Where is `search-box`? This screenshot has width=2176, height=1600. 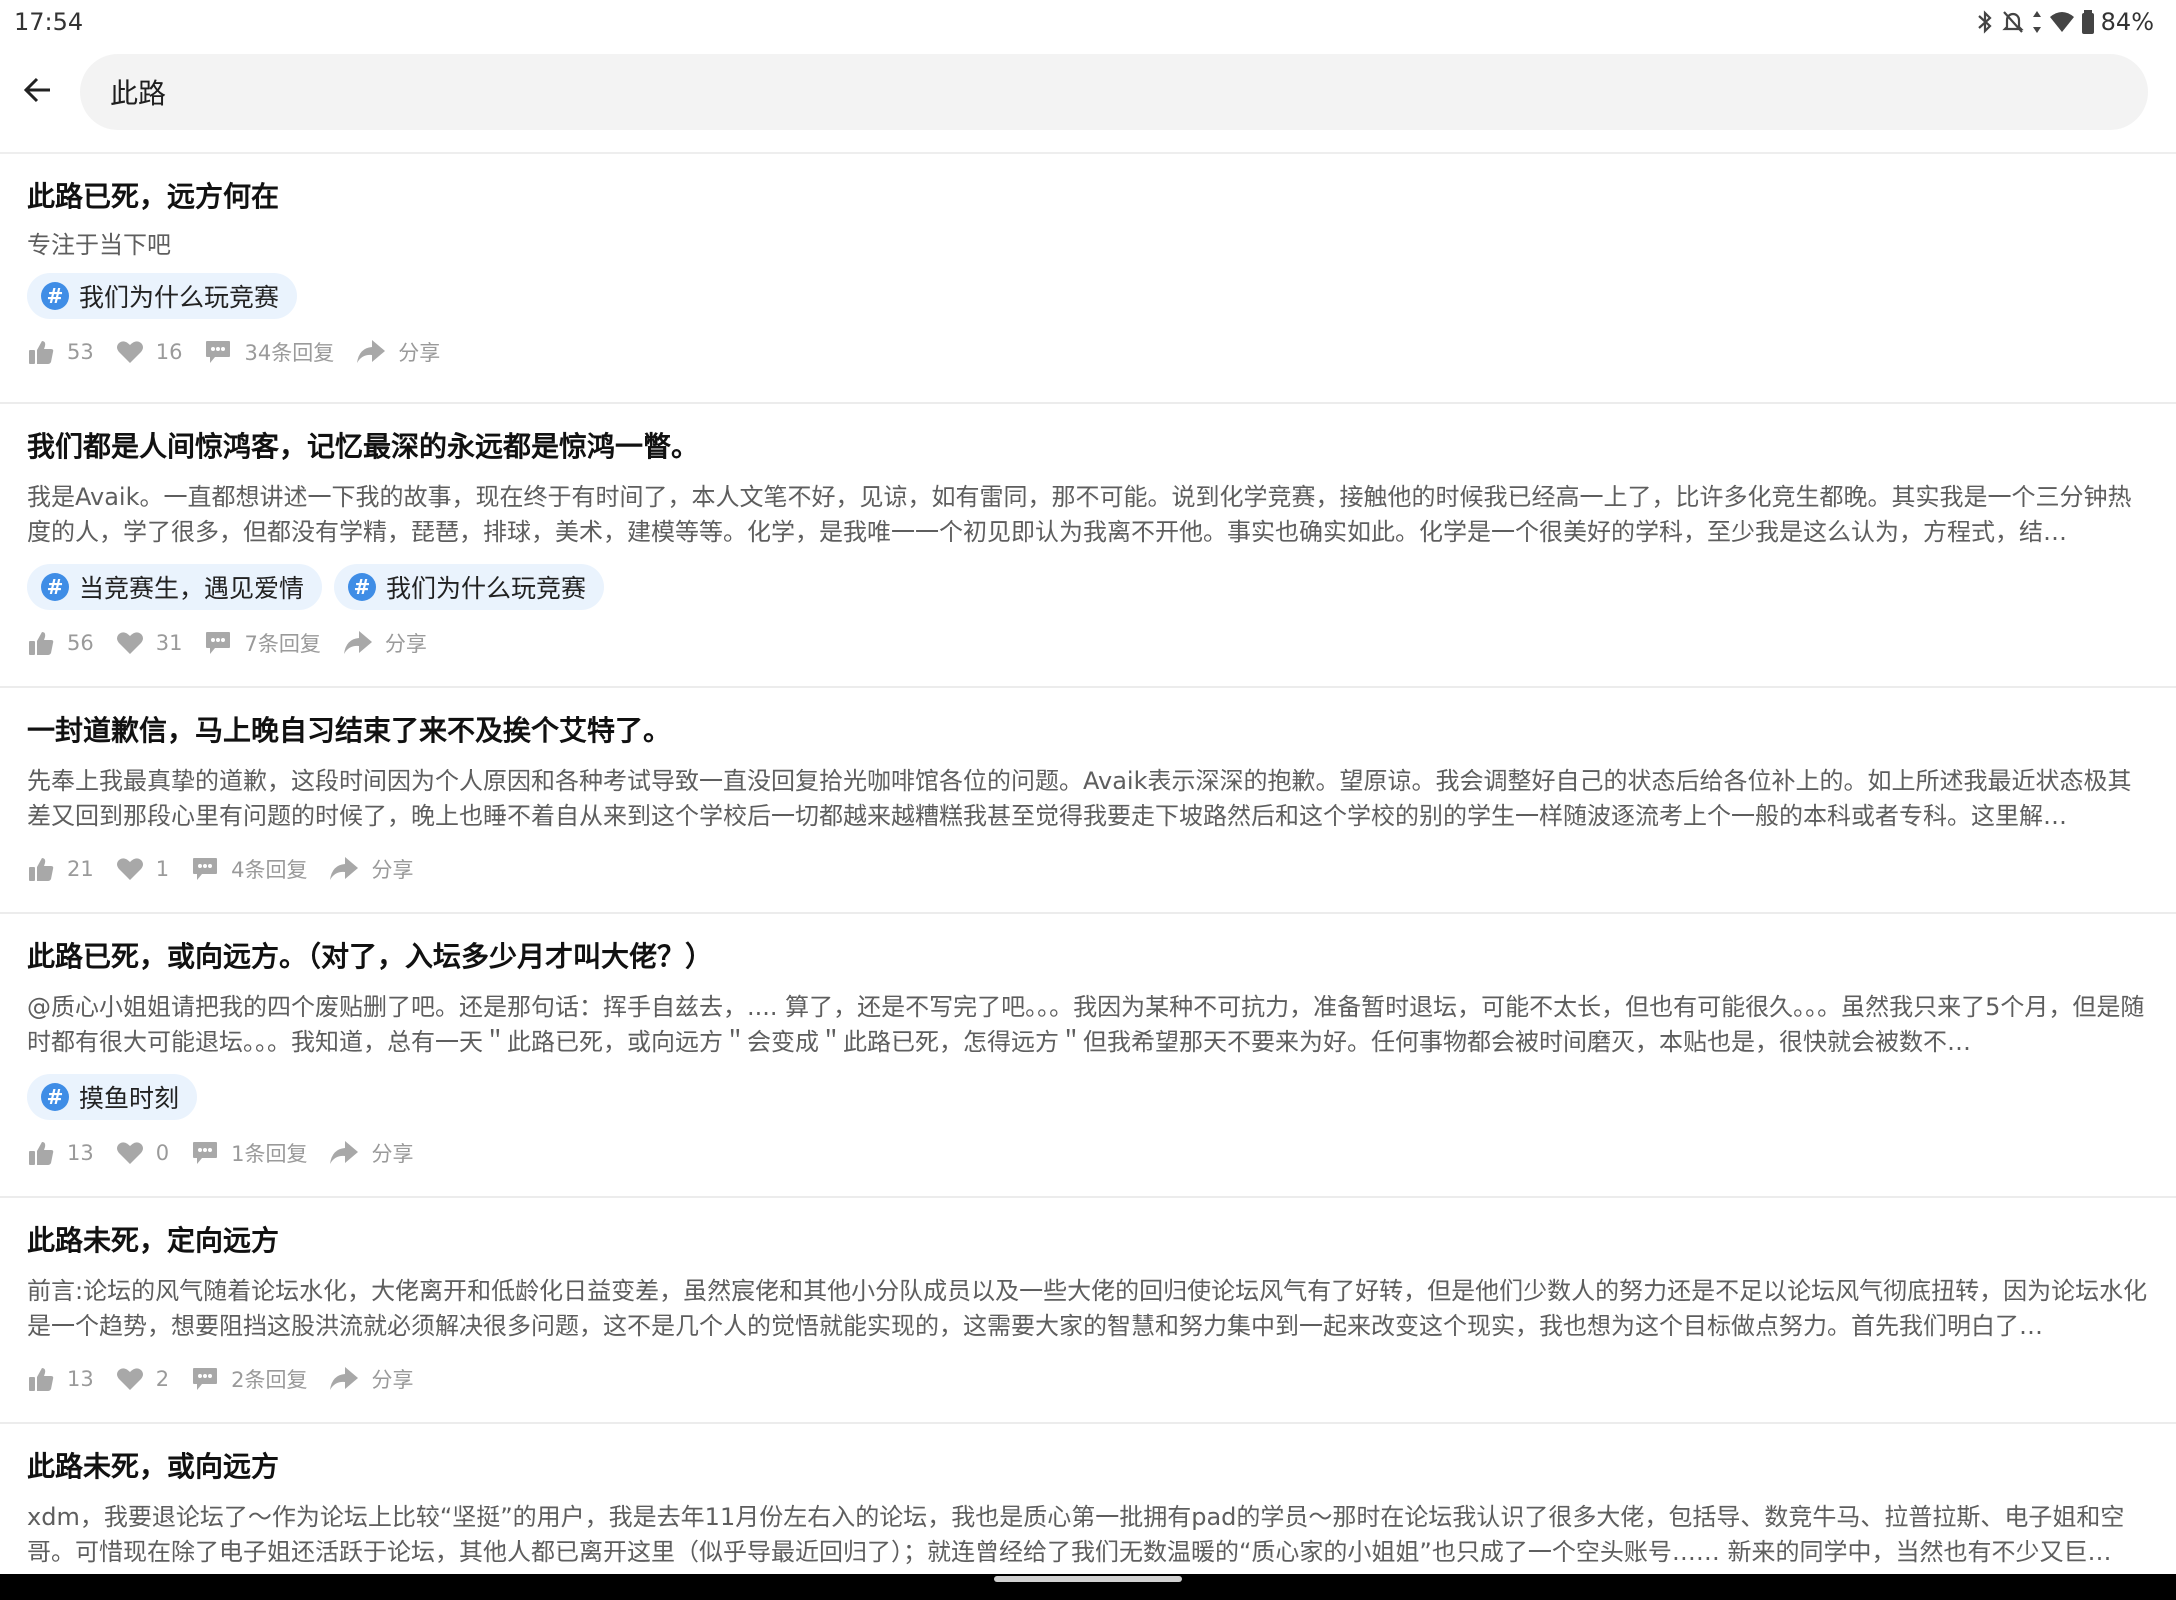
search-box is located at coordinates (1114, 92).